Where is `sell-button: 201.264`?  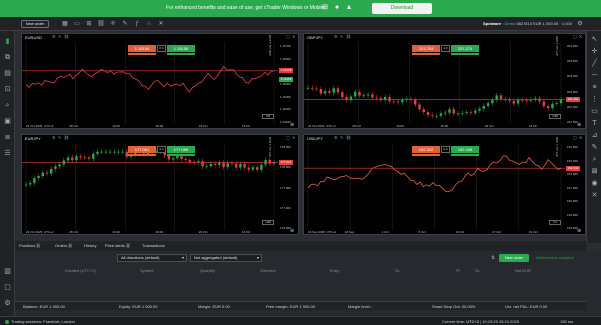
sell-button: 201.264 is located at coordinates (426, 48).